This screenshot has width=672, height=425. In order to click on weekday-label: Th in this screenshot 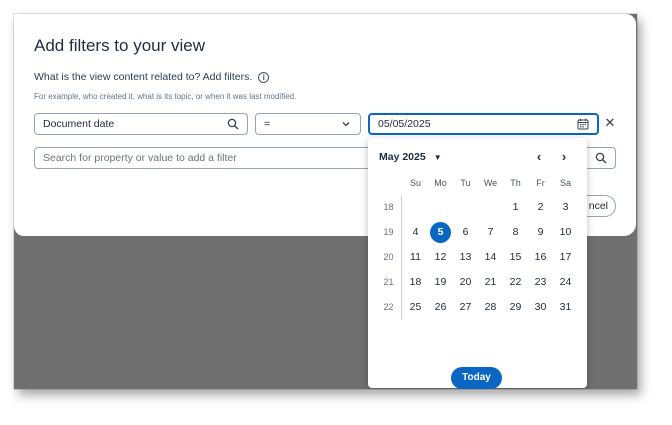, I will do `click(515, 183)`.